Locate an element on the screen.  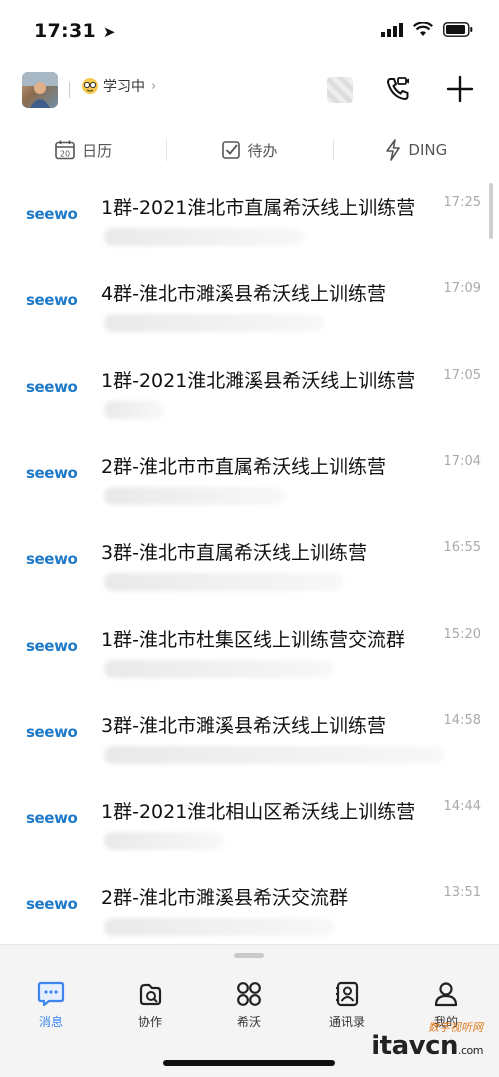
todo-check-icon is located at coordinates (231, 150).